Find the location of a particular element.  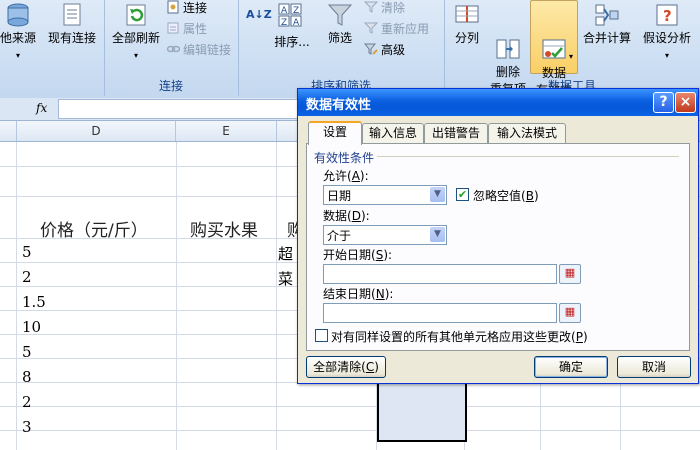

cell-price-7: 2 is located at coordinates (27, 402).